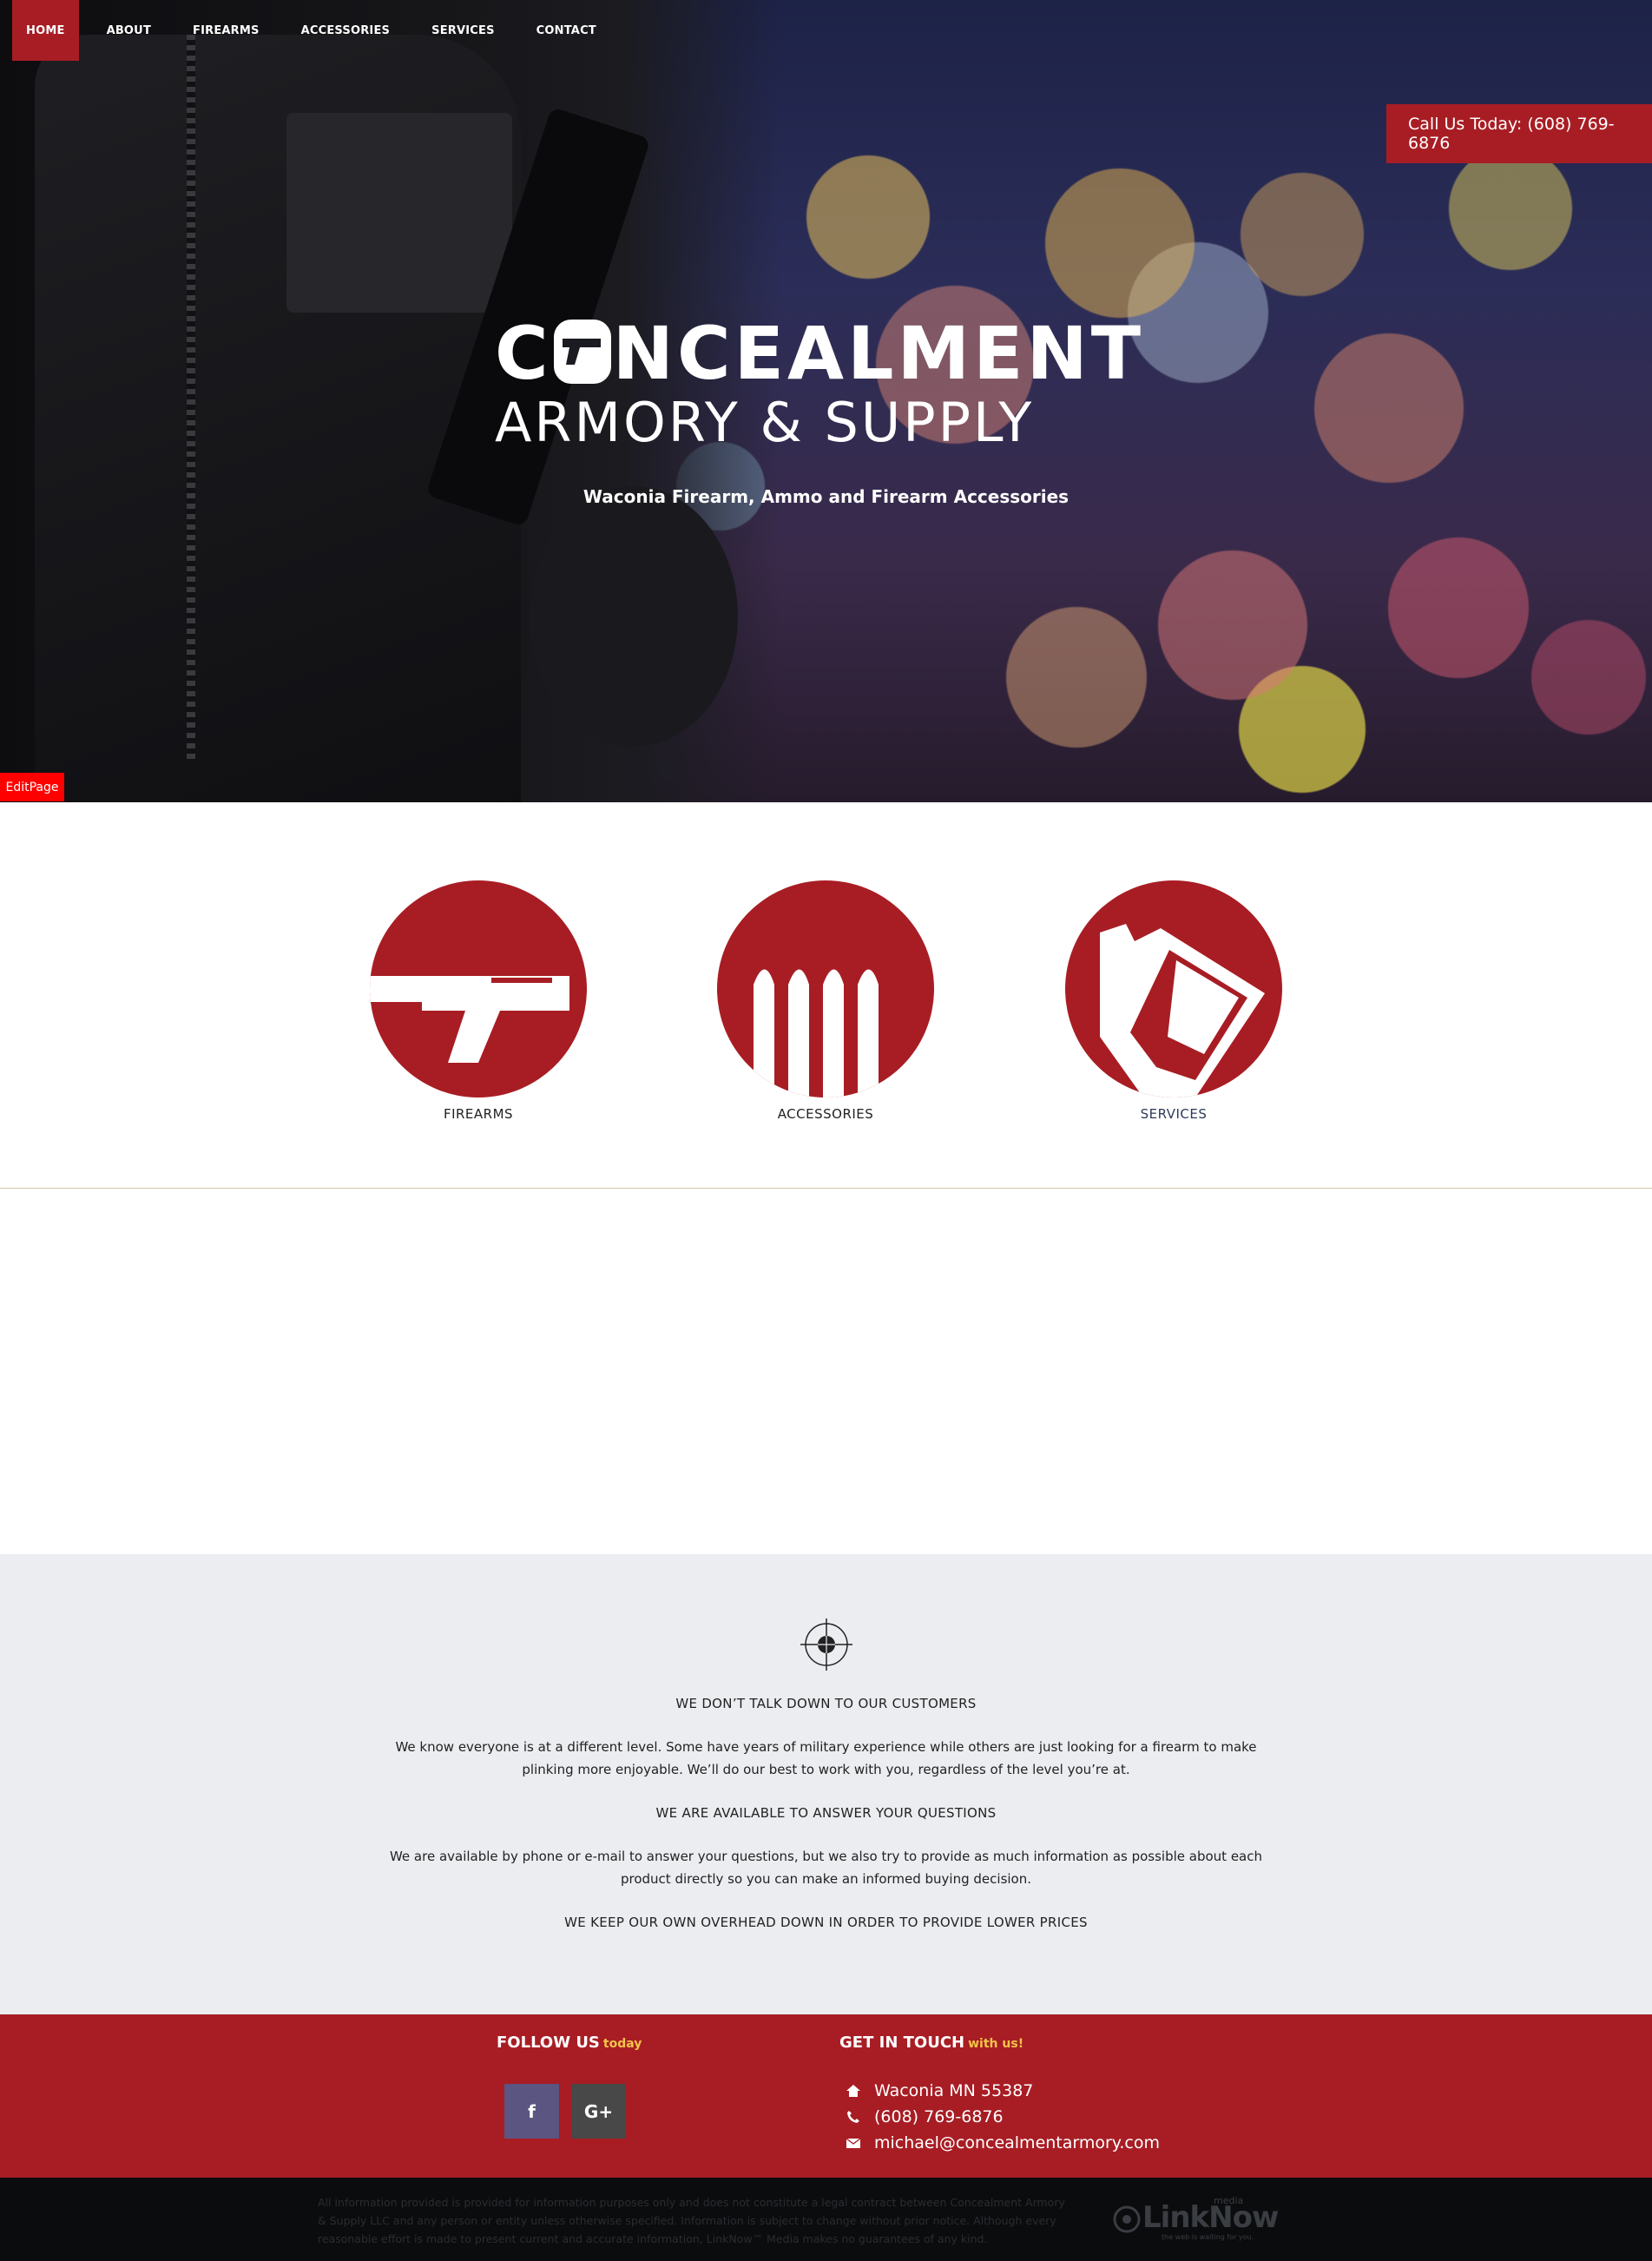 Image resolution: width=1652 pixels, height=2261 pixels. What do you see at coordinates (931, 2043) in the screenshot?
I see `get-in-touch-title: GET IN TOUCH with us!` at bounding box center [931, 2043].